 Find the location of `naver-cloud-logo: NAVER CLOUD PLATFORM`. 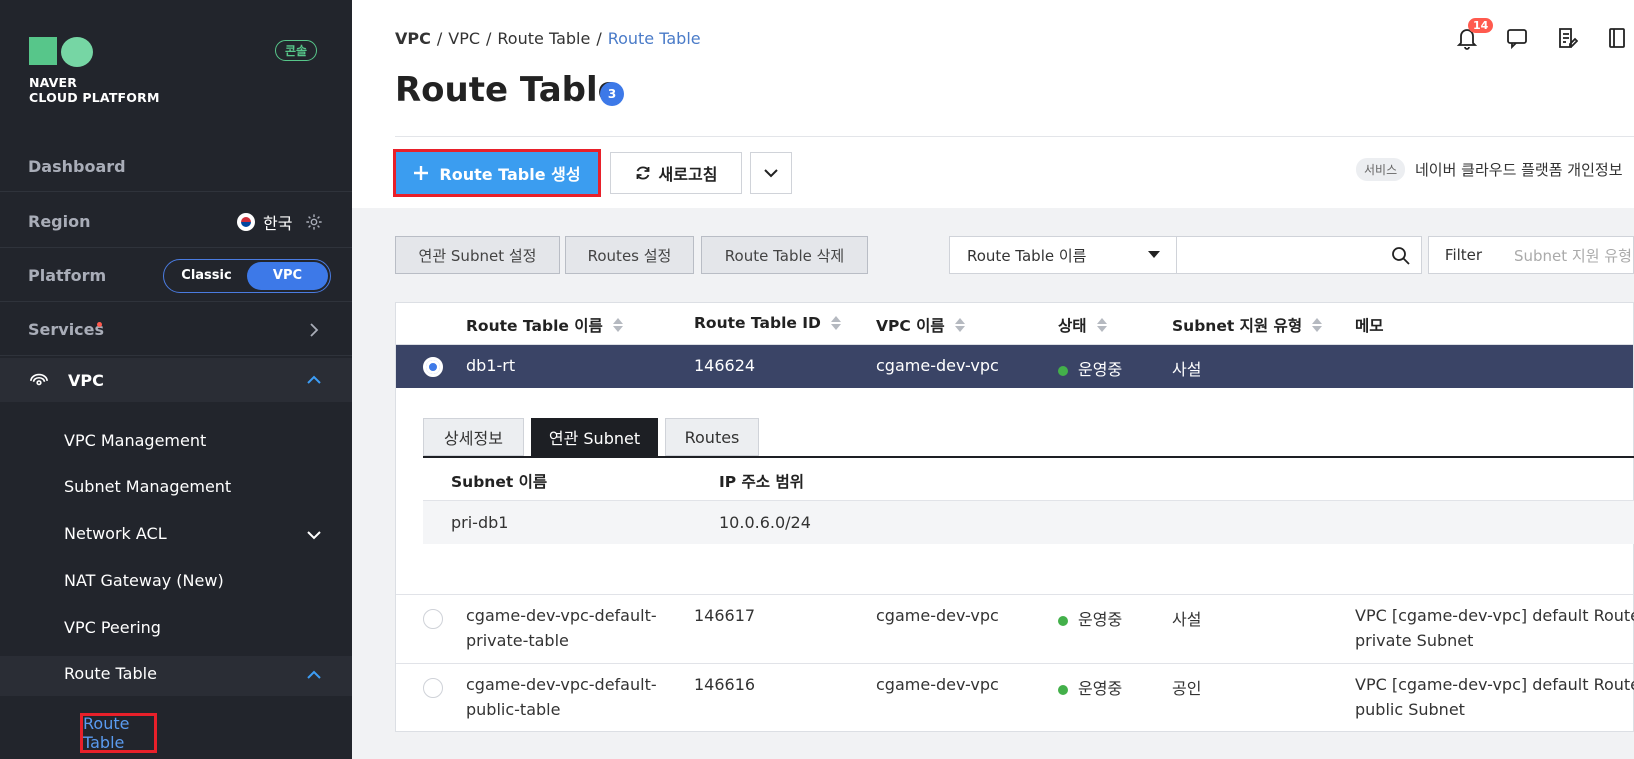

naver-cloud-logo: NAVER CLOUD PLATFORM is located at coordinates (94, 71).